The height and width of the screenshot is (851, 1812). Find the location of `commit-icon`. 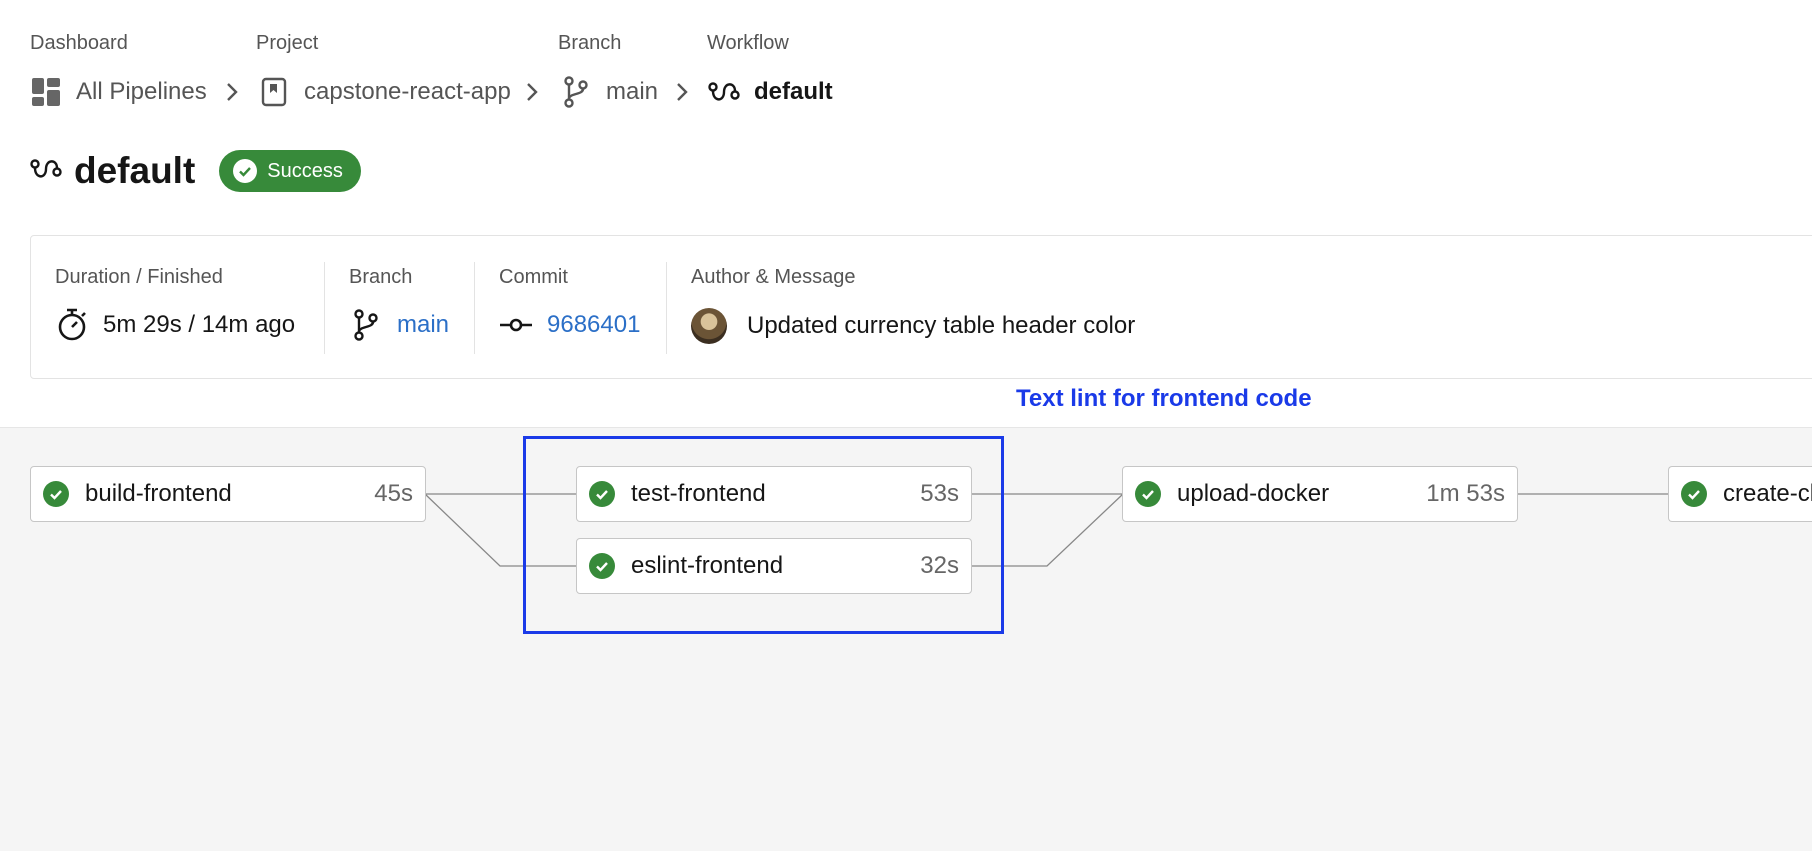

commit-icon is located at coordinates (516, 325).